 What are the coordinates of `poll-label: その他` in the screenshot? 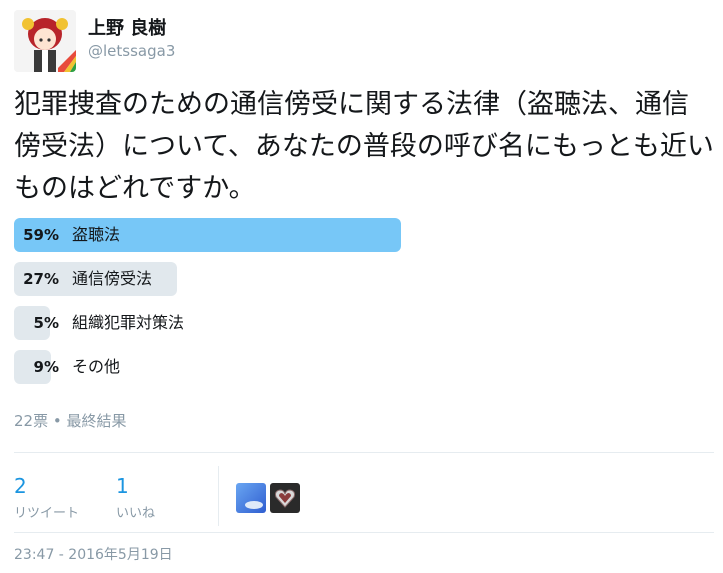 It's located at (96, 366).